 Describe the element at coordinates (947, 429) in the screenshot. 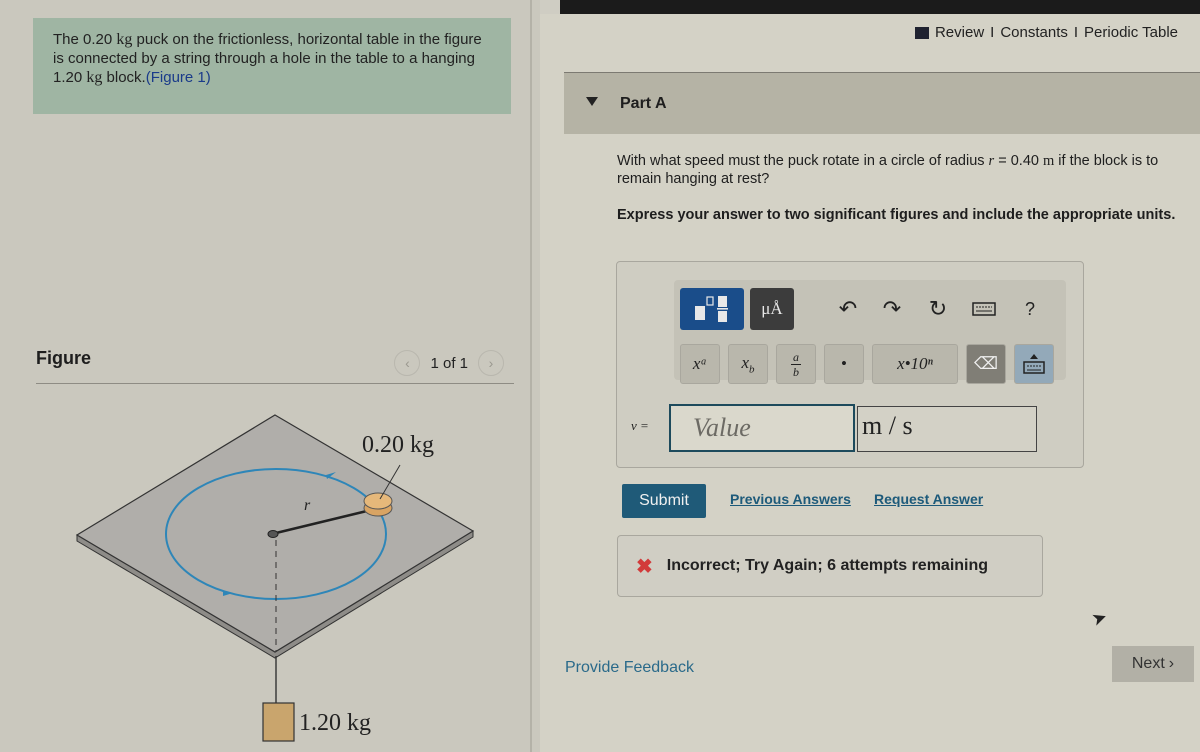

I see `units-input: m / s` at that location.